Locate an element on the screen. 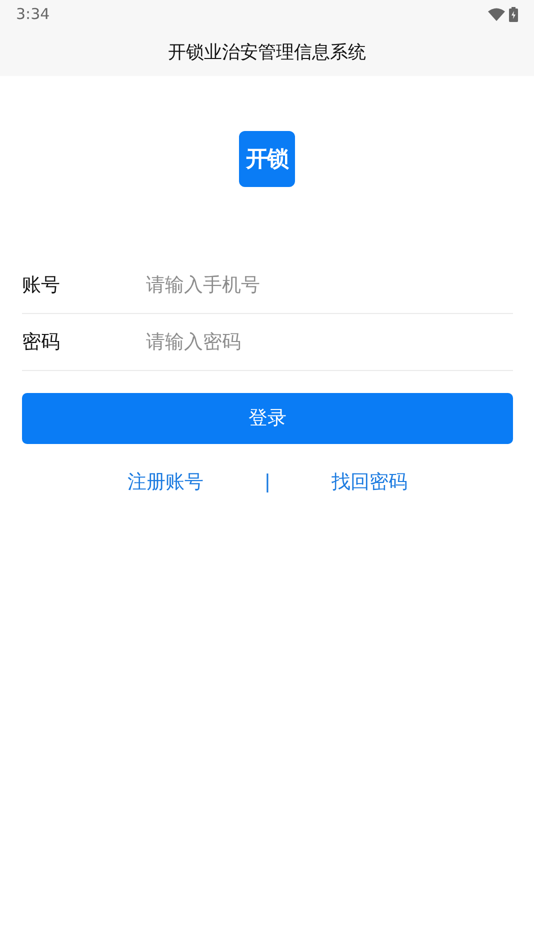  password-field: 请输入密码 is located at coordinates (329, 342).